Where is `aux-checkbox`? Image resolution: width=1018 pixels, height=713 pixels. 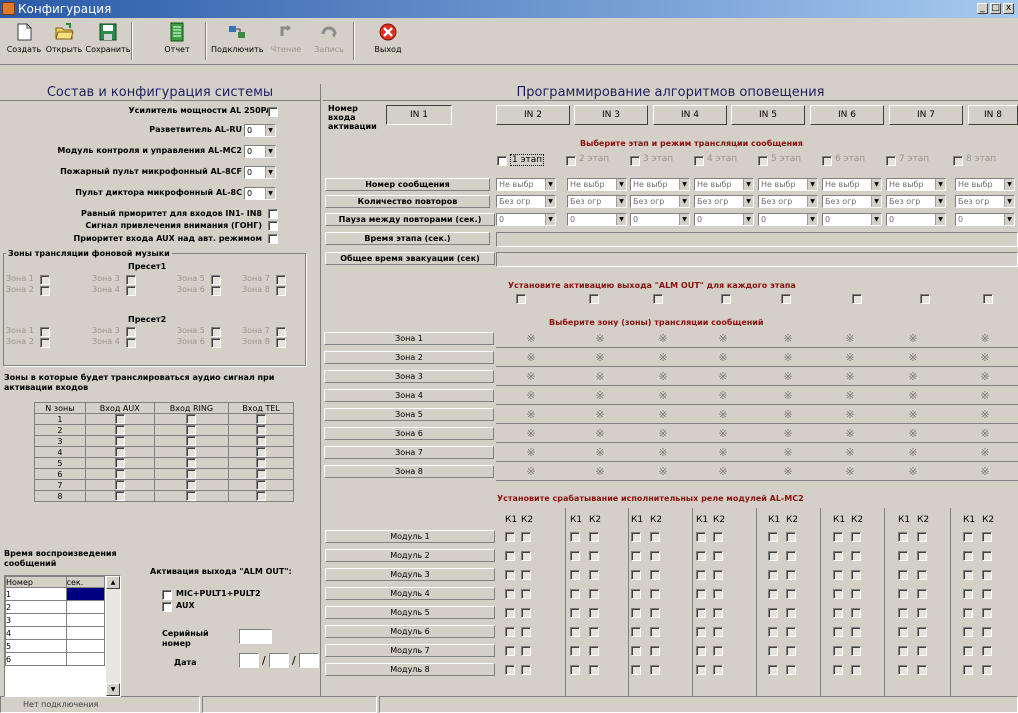 aux-checkbox is located at coordinates (167, 607).